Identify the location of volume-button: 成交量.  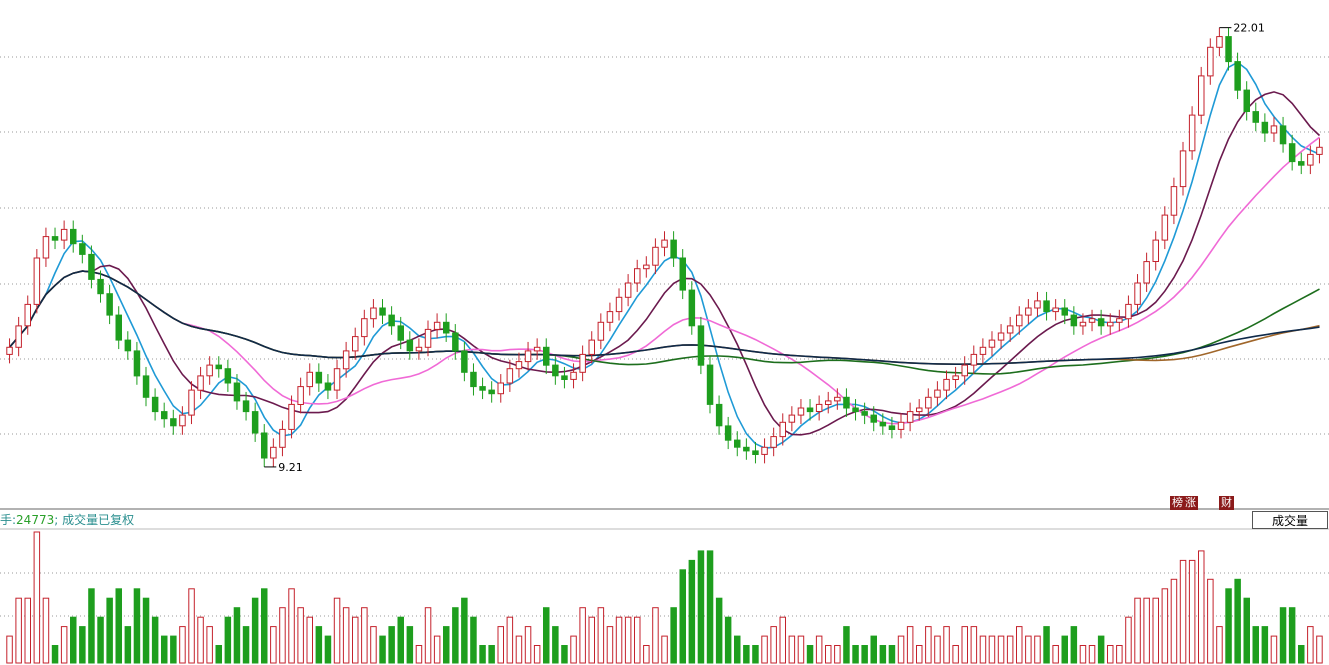
(1290, 520).